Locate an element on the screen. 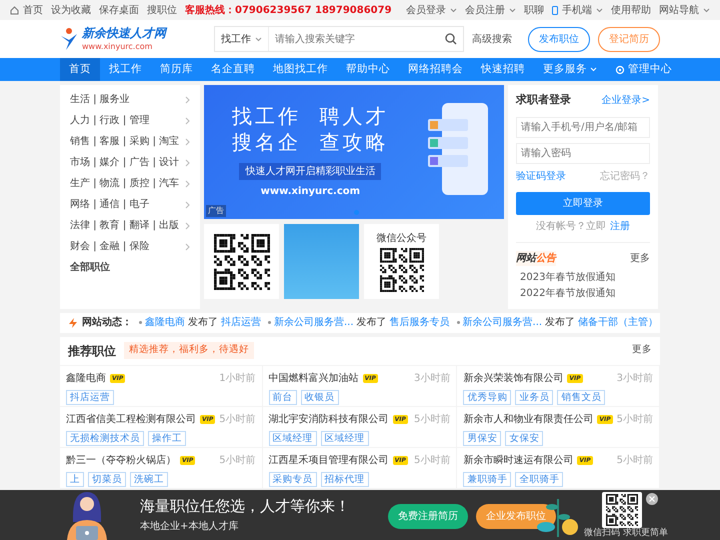 This screenshot has width=720, height=540. register-link: 注册 is located at coordinates (620, 226).